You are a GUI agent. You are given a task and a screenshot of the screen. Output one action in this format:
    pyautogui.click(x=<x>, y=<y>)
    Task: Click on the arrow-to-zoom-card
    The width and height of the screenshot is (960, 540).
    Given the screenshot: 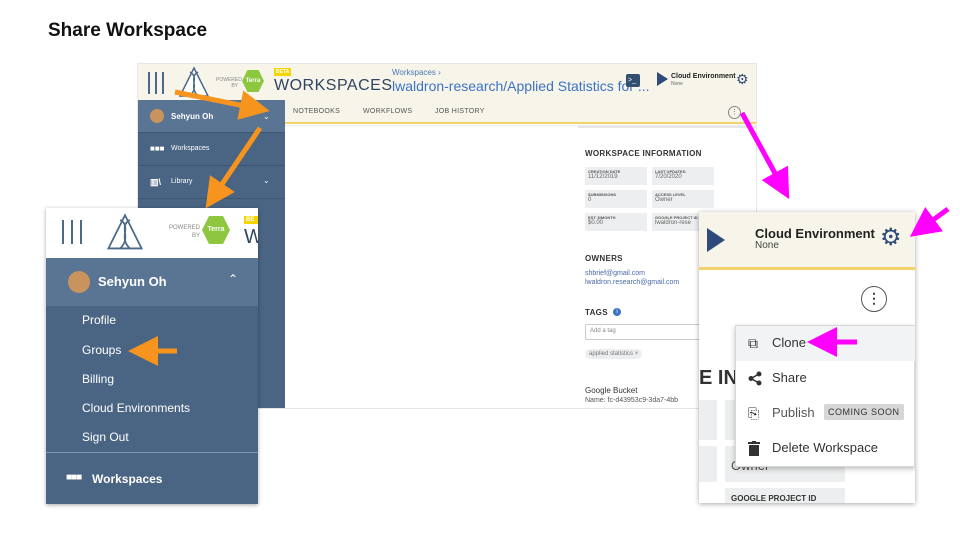 What is the action you would take?
    pyautogui.click(x=234, y=167)
    